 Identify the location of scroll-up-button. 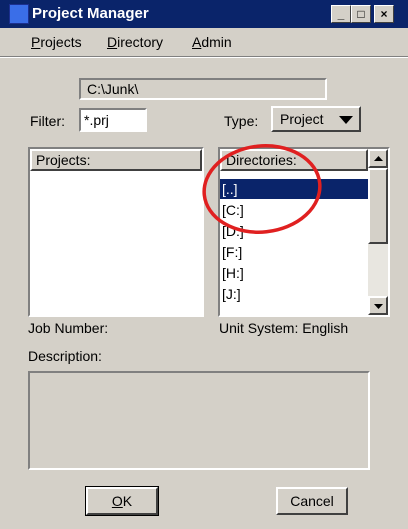
(378, 158).